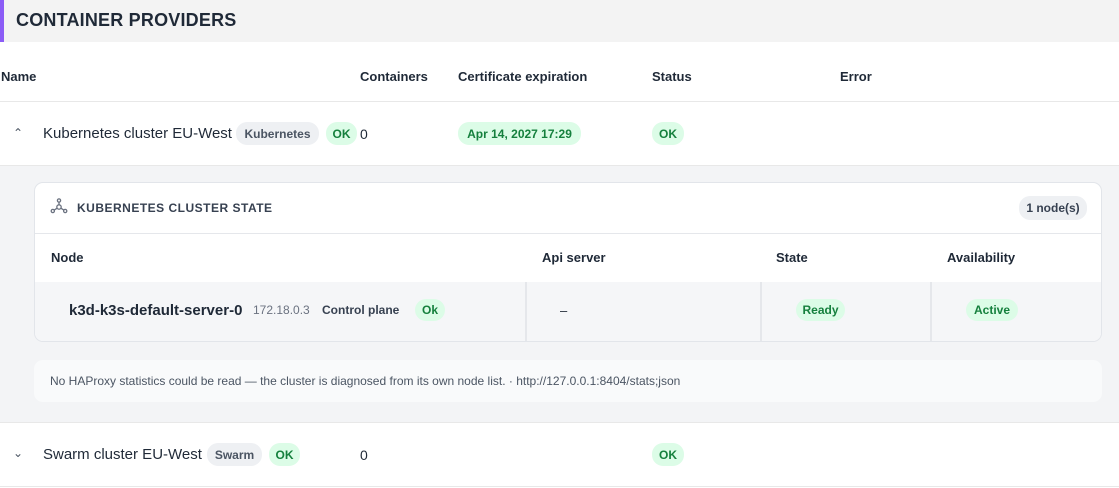 Image resolution: width=1119 pixels, height=488 pixels. Describe the element at coordinates (559, 486) in the screenshot. I see `row-divider` at that location.